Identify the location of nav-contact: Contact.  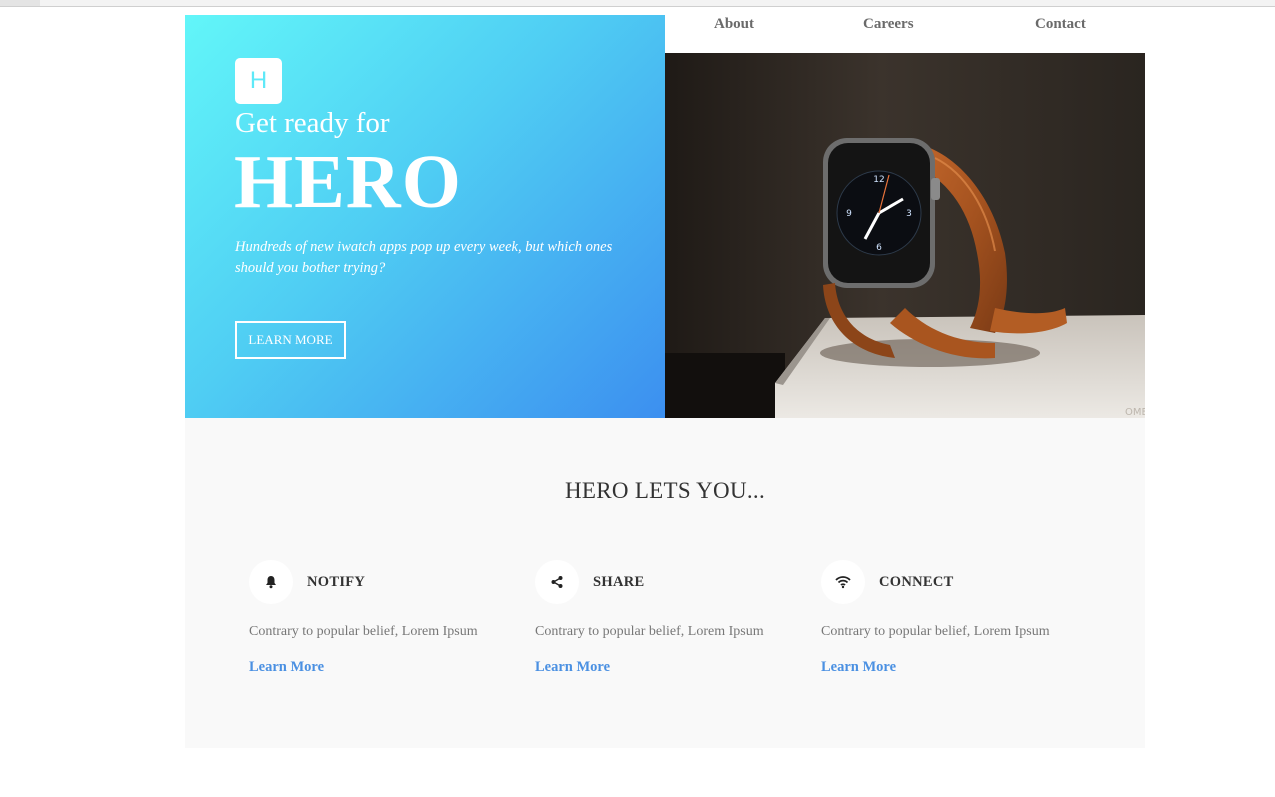
(1060, 24).